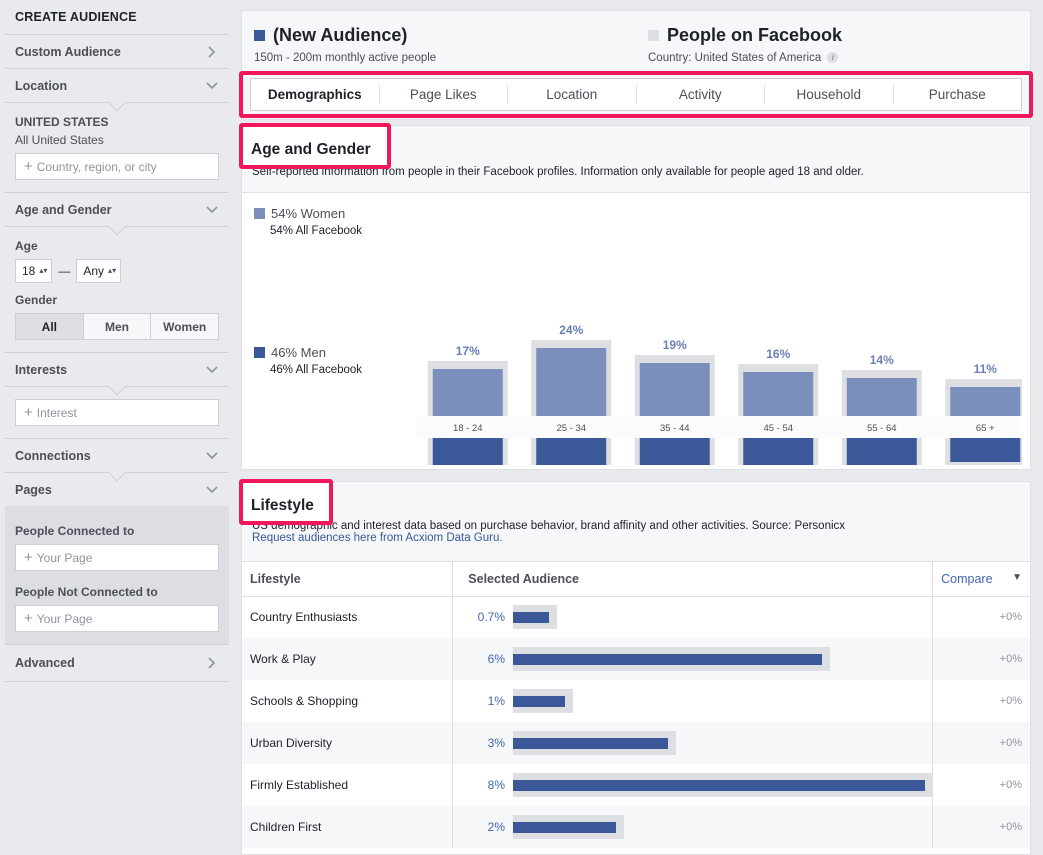  I want to click on audience-size: 150m - 200m monthly active people, so click(345, 58).